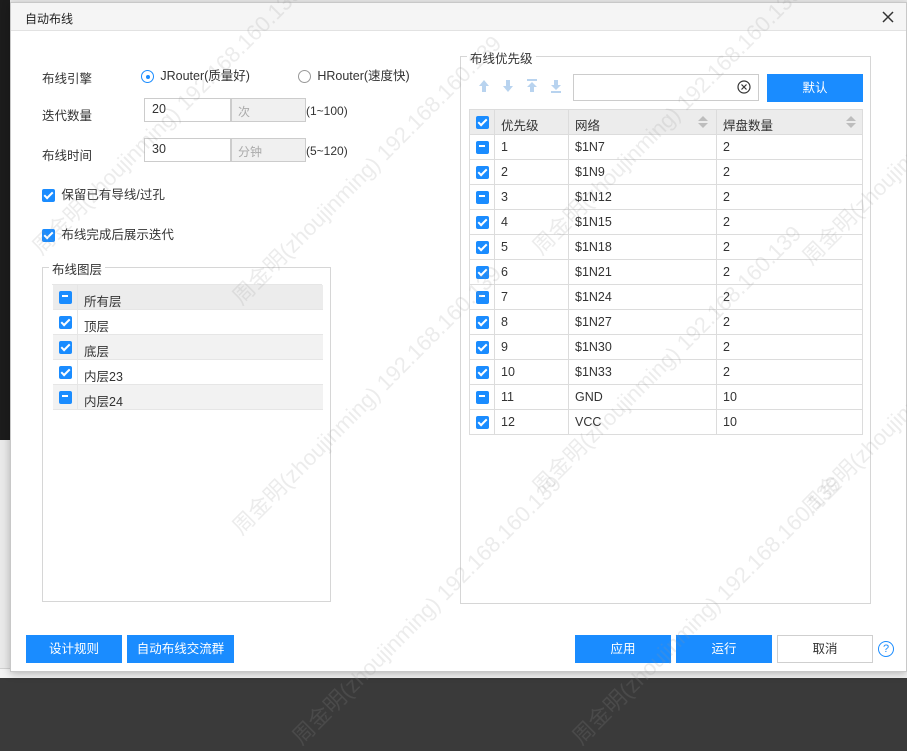 The image size is (907, 751). What do you see at coordinates (532, 147) in the screenshot?
I see `cell-priority: 1` at bounding box center [532, 147].